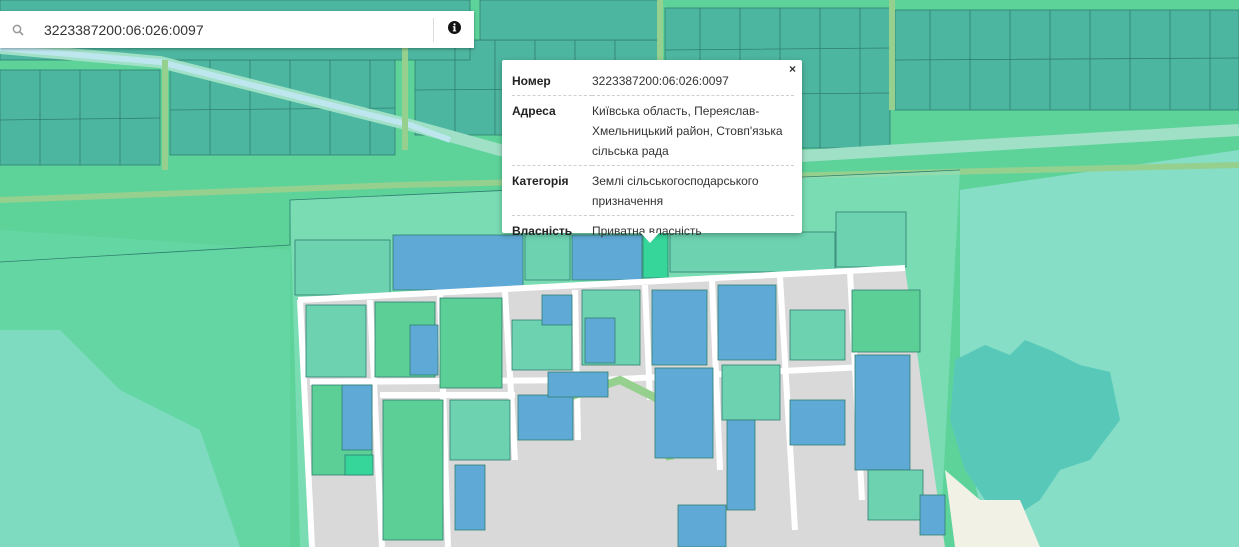  I want to click on row-key: Номер, so click(531, 81).